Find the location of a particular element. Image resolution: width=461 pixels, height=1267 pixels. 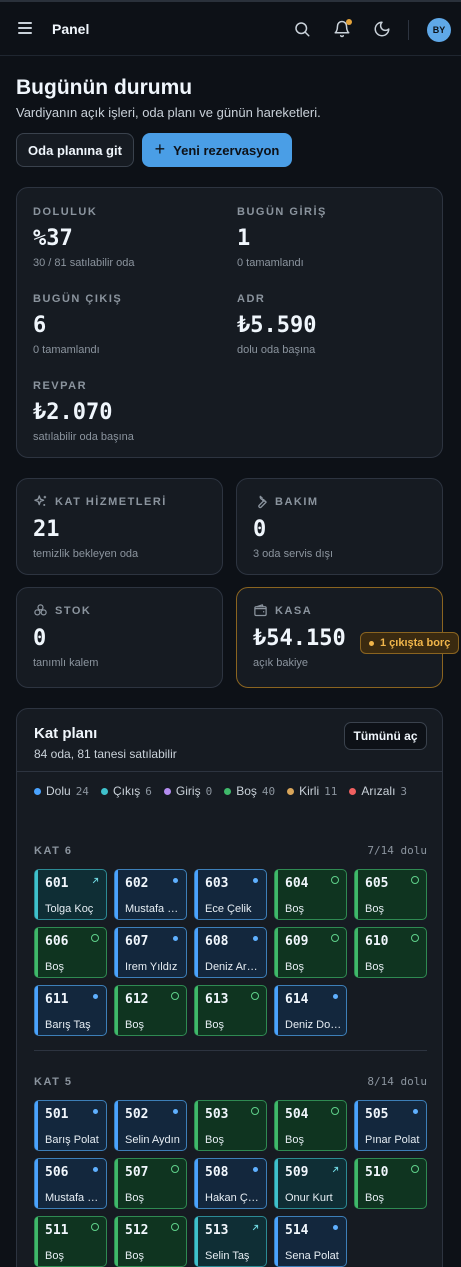

open-all-button: Tümünü aç is located at coordinates (385, 736).